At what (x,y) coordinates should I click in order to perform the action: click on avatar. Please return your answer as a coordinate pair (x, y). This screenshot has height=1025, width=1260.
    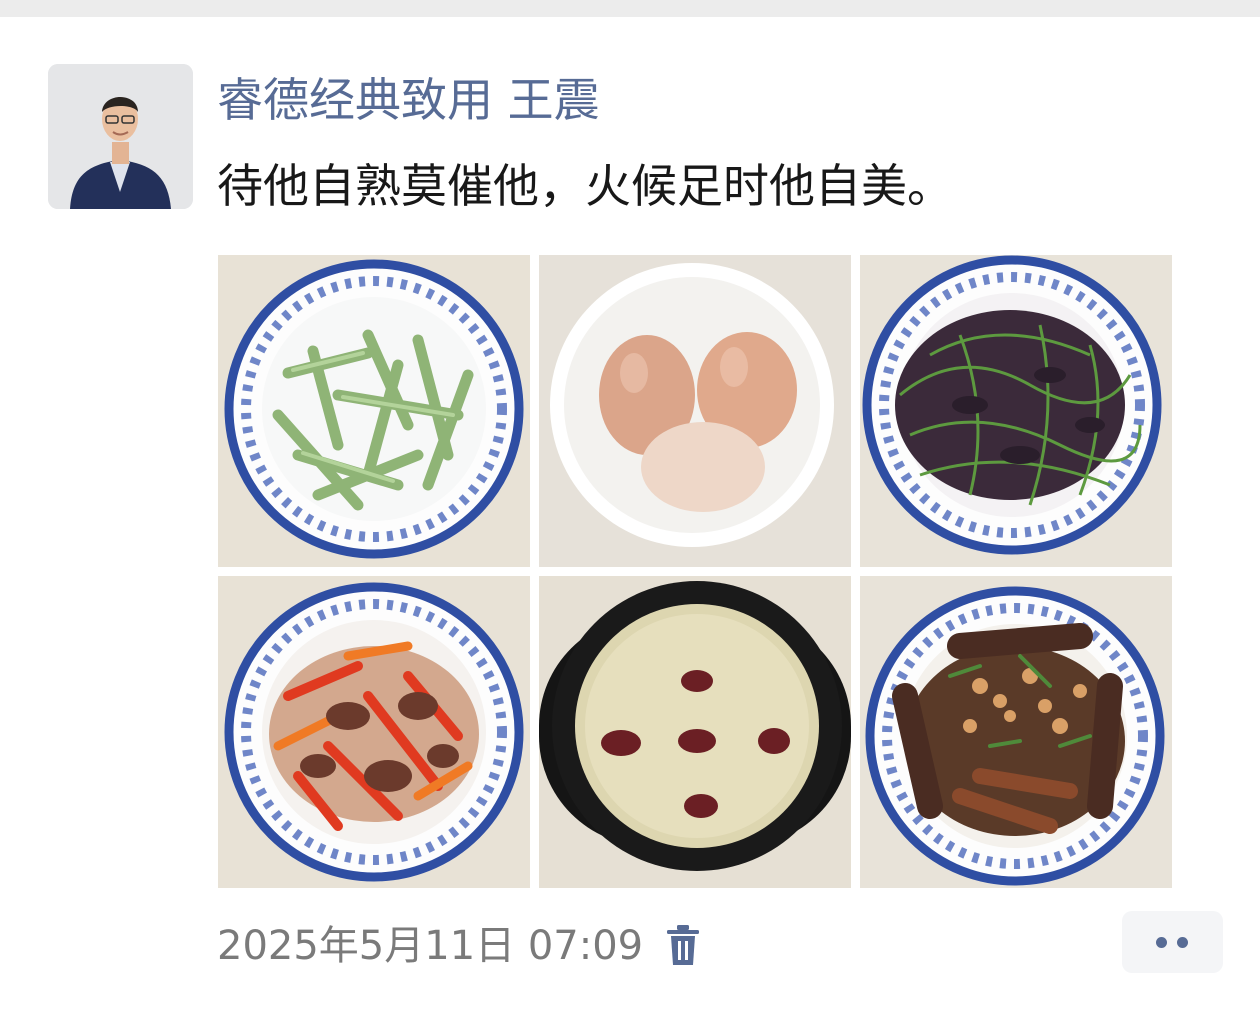
    Looking at the image, I should click on (120, 136).